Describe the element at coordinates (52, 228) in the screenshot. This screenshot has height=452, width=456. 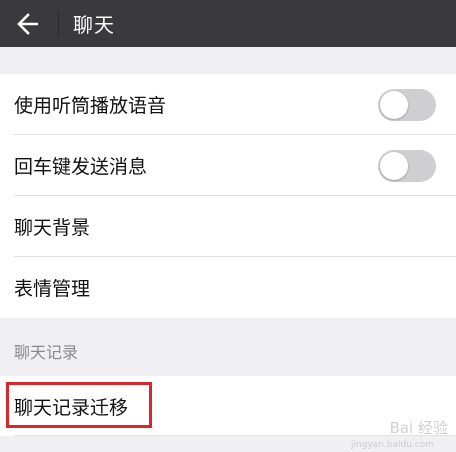
I see `setting-label: 聊天背景` at that location.